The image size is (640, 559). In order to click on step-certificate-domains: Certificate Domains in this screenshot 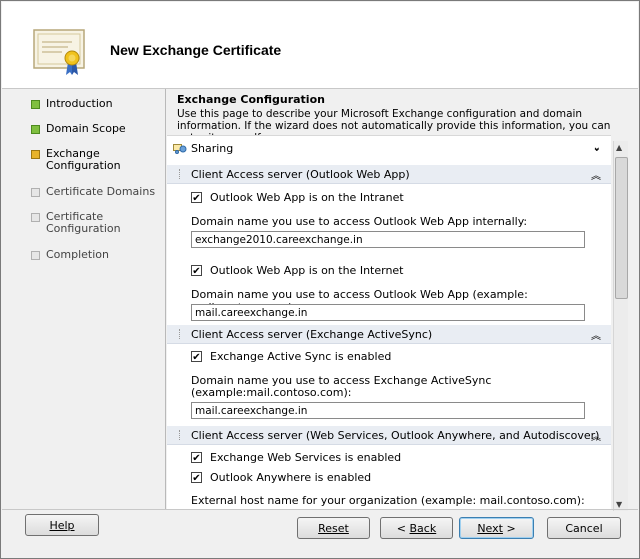, I will do `click(93, 192)`.